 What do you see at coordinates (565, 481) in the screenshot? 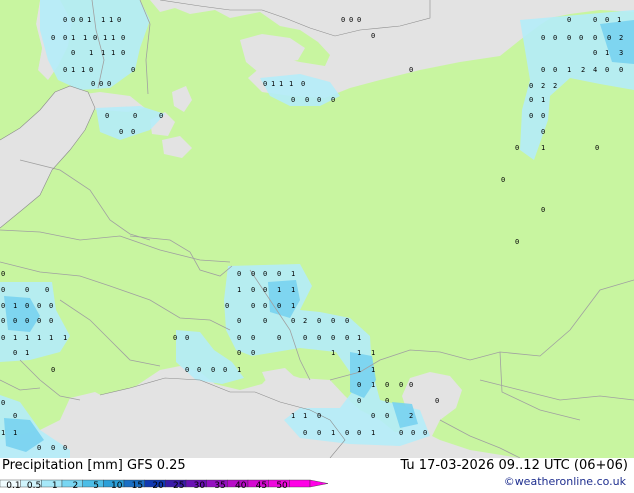
I see `credit-link: ©weatheronline.co.uk` at bounding box center [565, 481].